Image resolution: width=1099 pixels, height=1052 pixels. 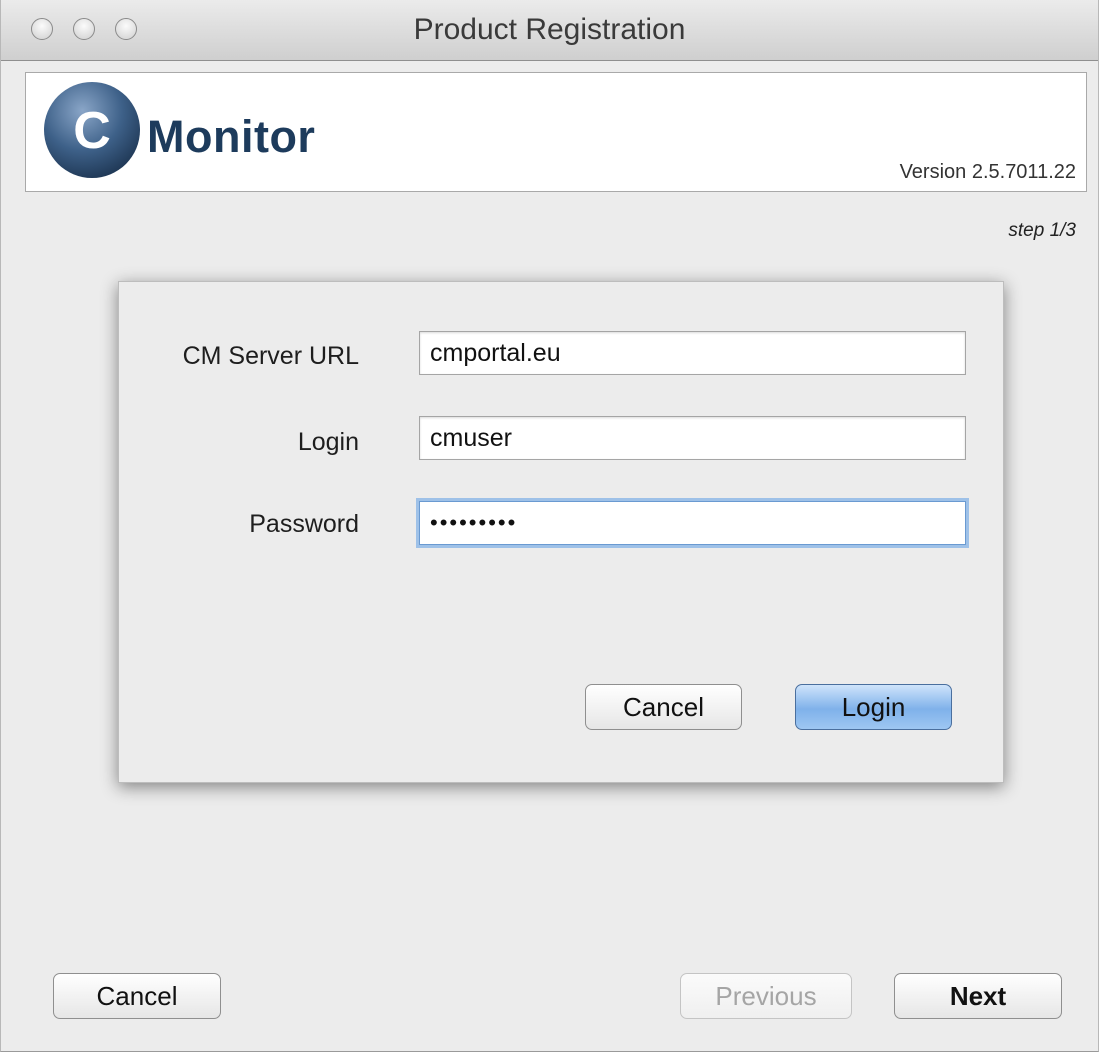 I want to click on step-indicator: step 1/3, so click(x=1042, y=230).